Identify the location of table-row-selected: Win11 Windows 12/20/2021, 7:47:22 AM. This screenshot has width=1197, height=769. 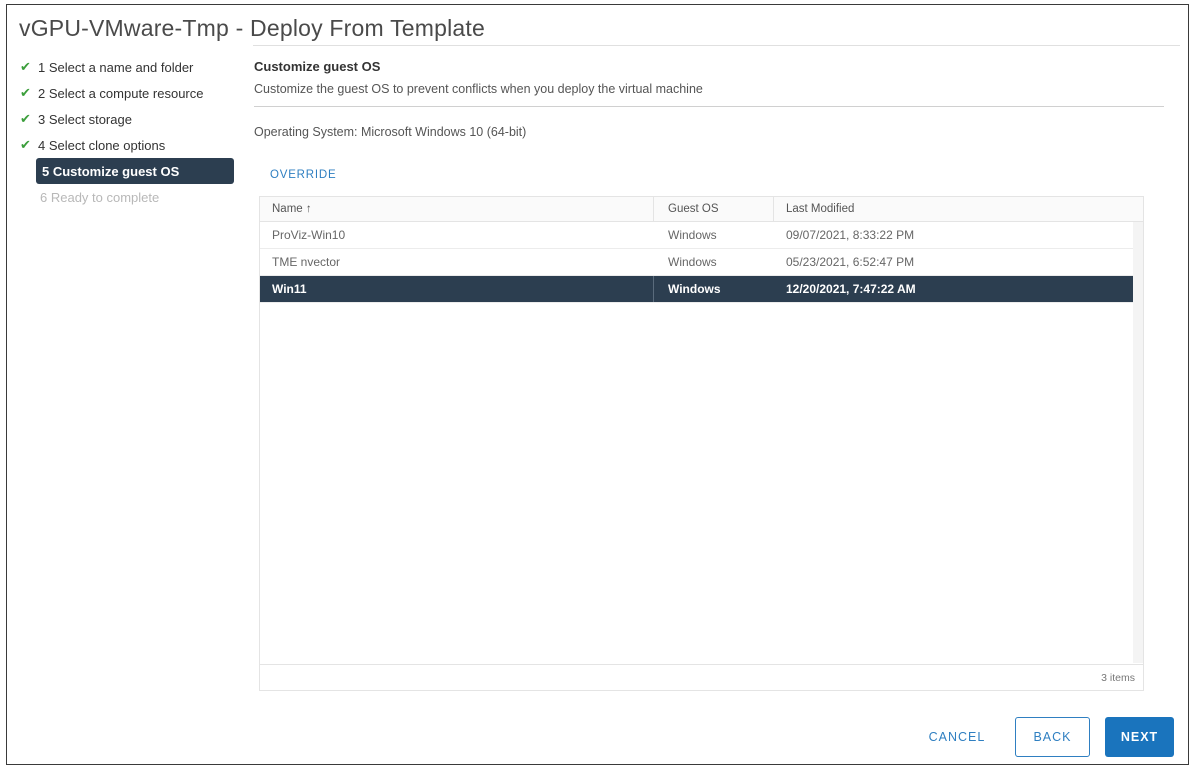
(701, 289).